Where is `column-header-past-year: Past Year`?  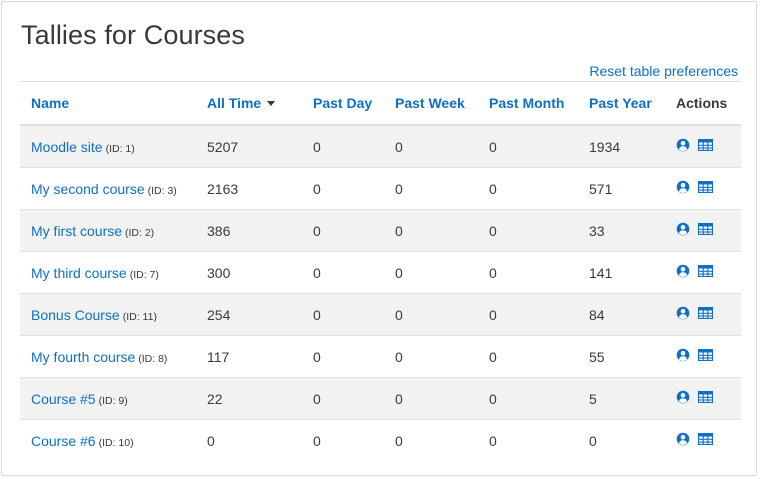 column-header-past-year: Past Year is located at coordinates (621, 103).